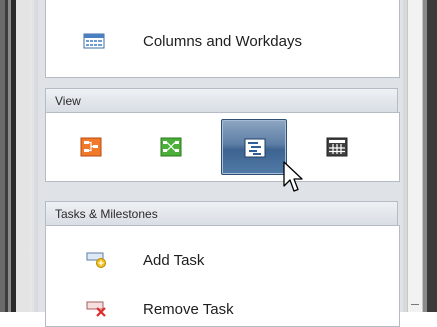  Describe the element at coordinates (8, 156) in the screenshot. I see `window-frame-left` at that location.